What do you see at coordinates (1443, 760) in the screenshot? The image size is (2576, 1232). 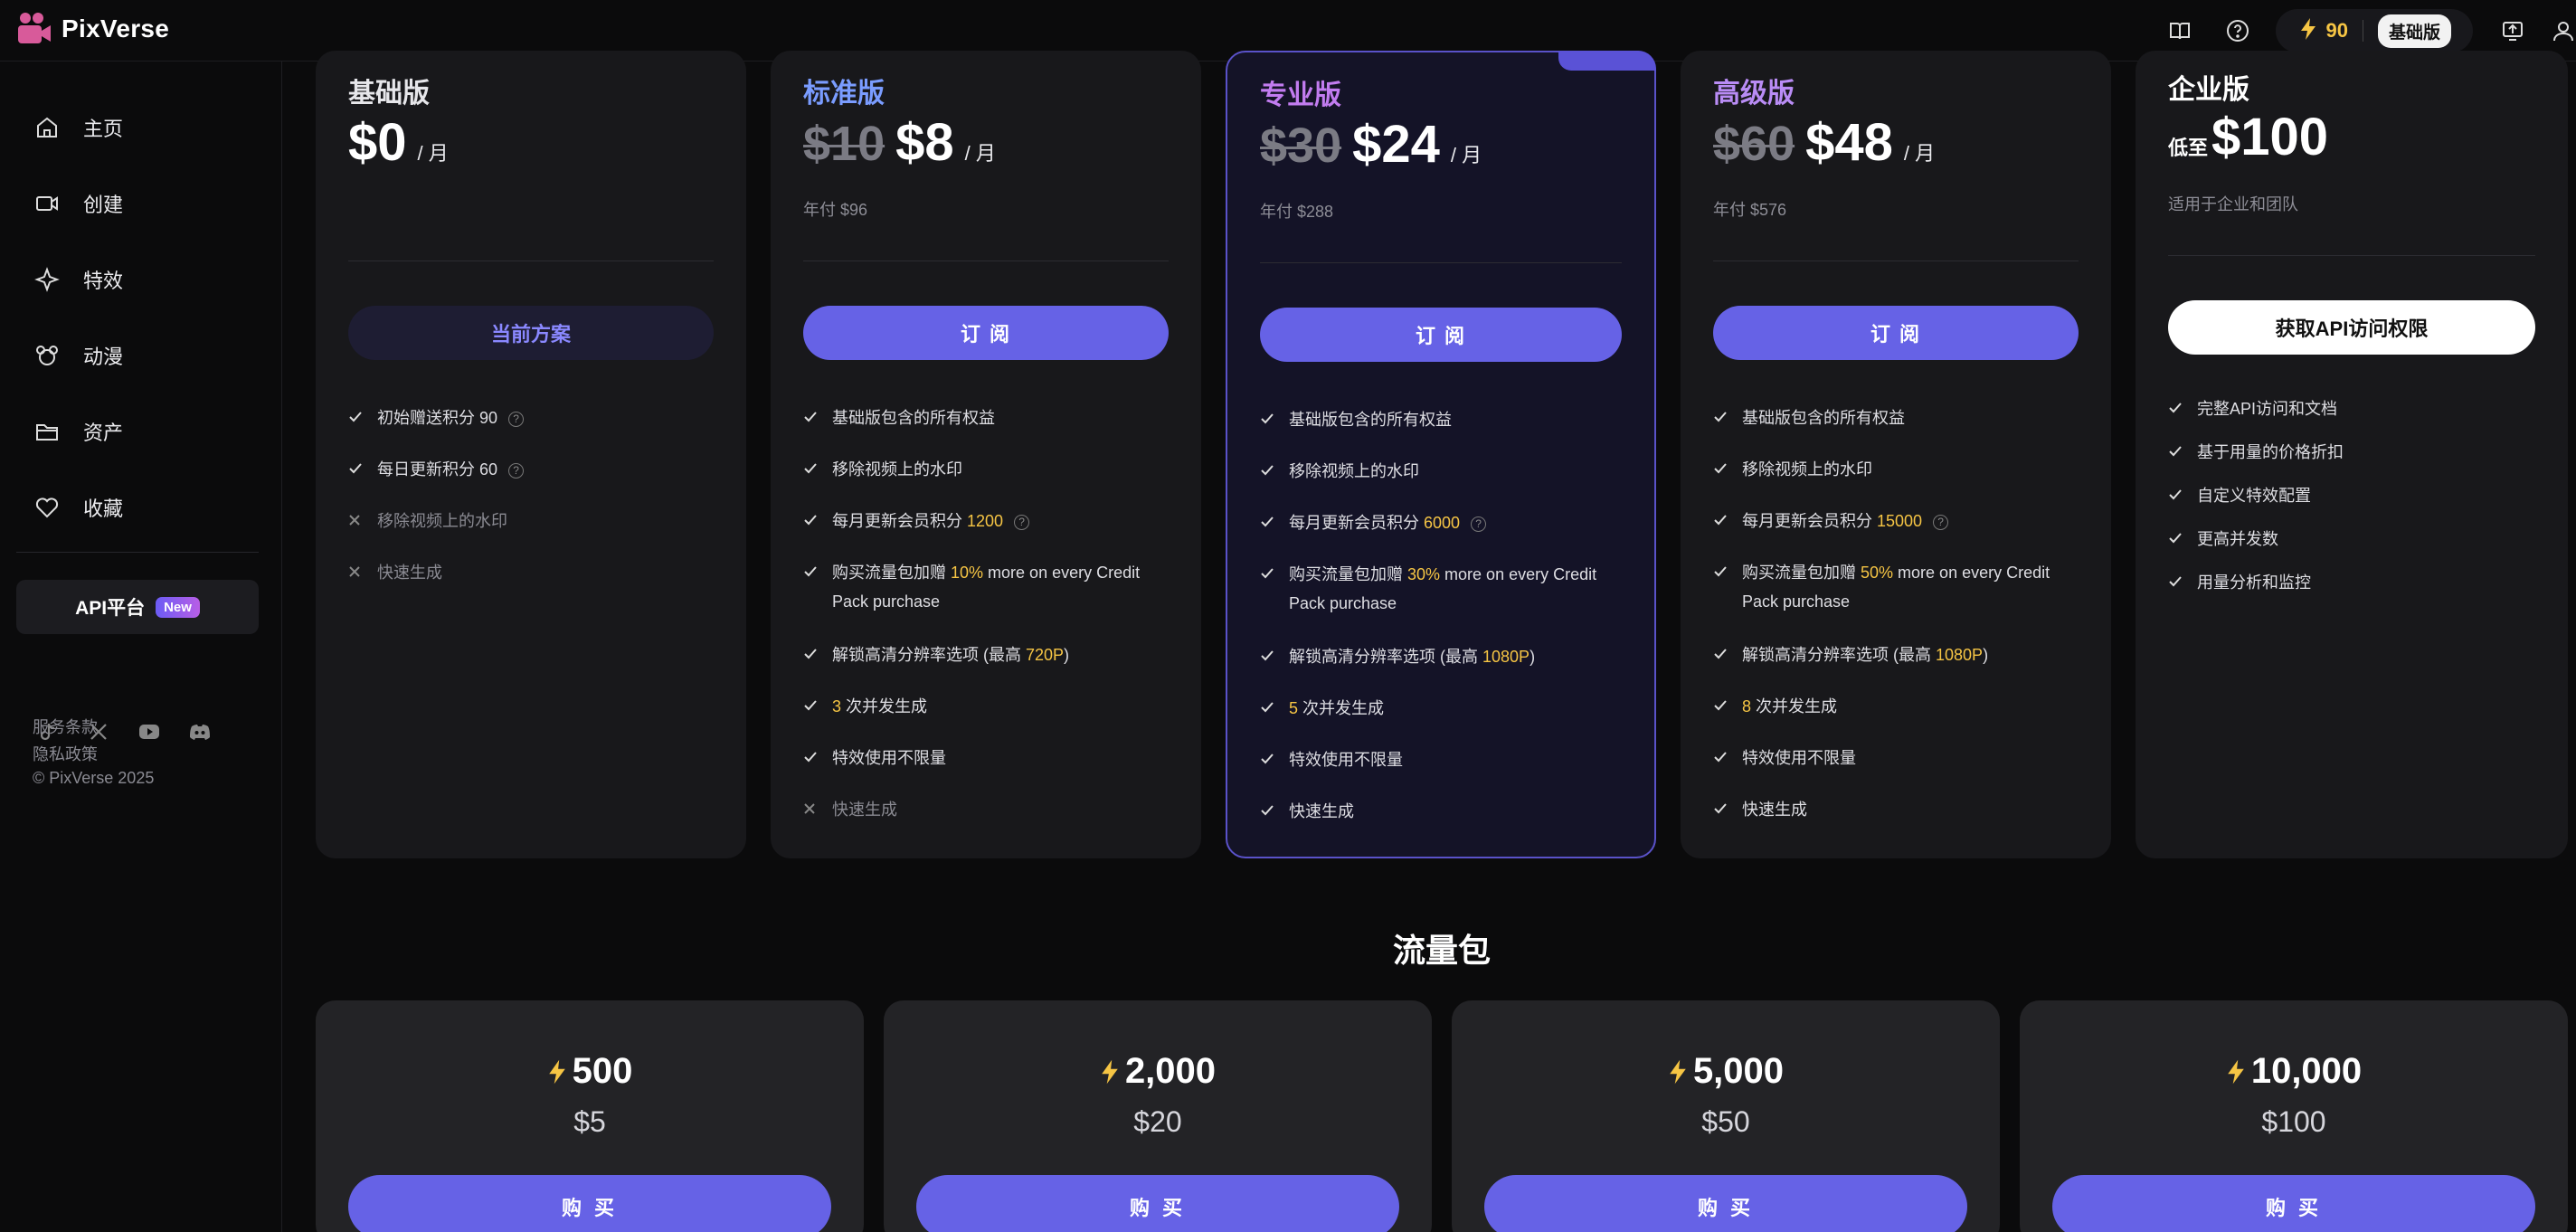 I see `feature-item: 特效使用不限量` at bounding box center [1443, 760].